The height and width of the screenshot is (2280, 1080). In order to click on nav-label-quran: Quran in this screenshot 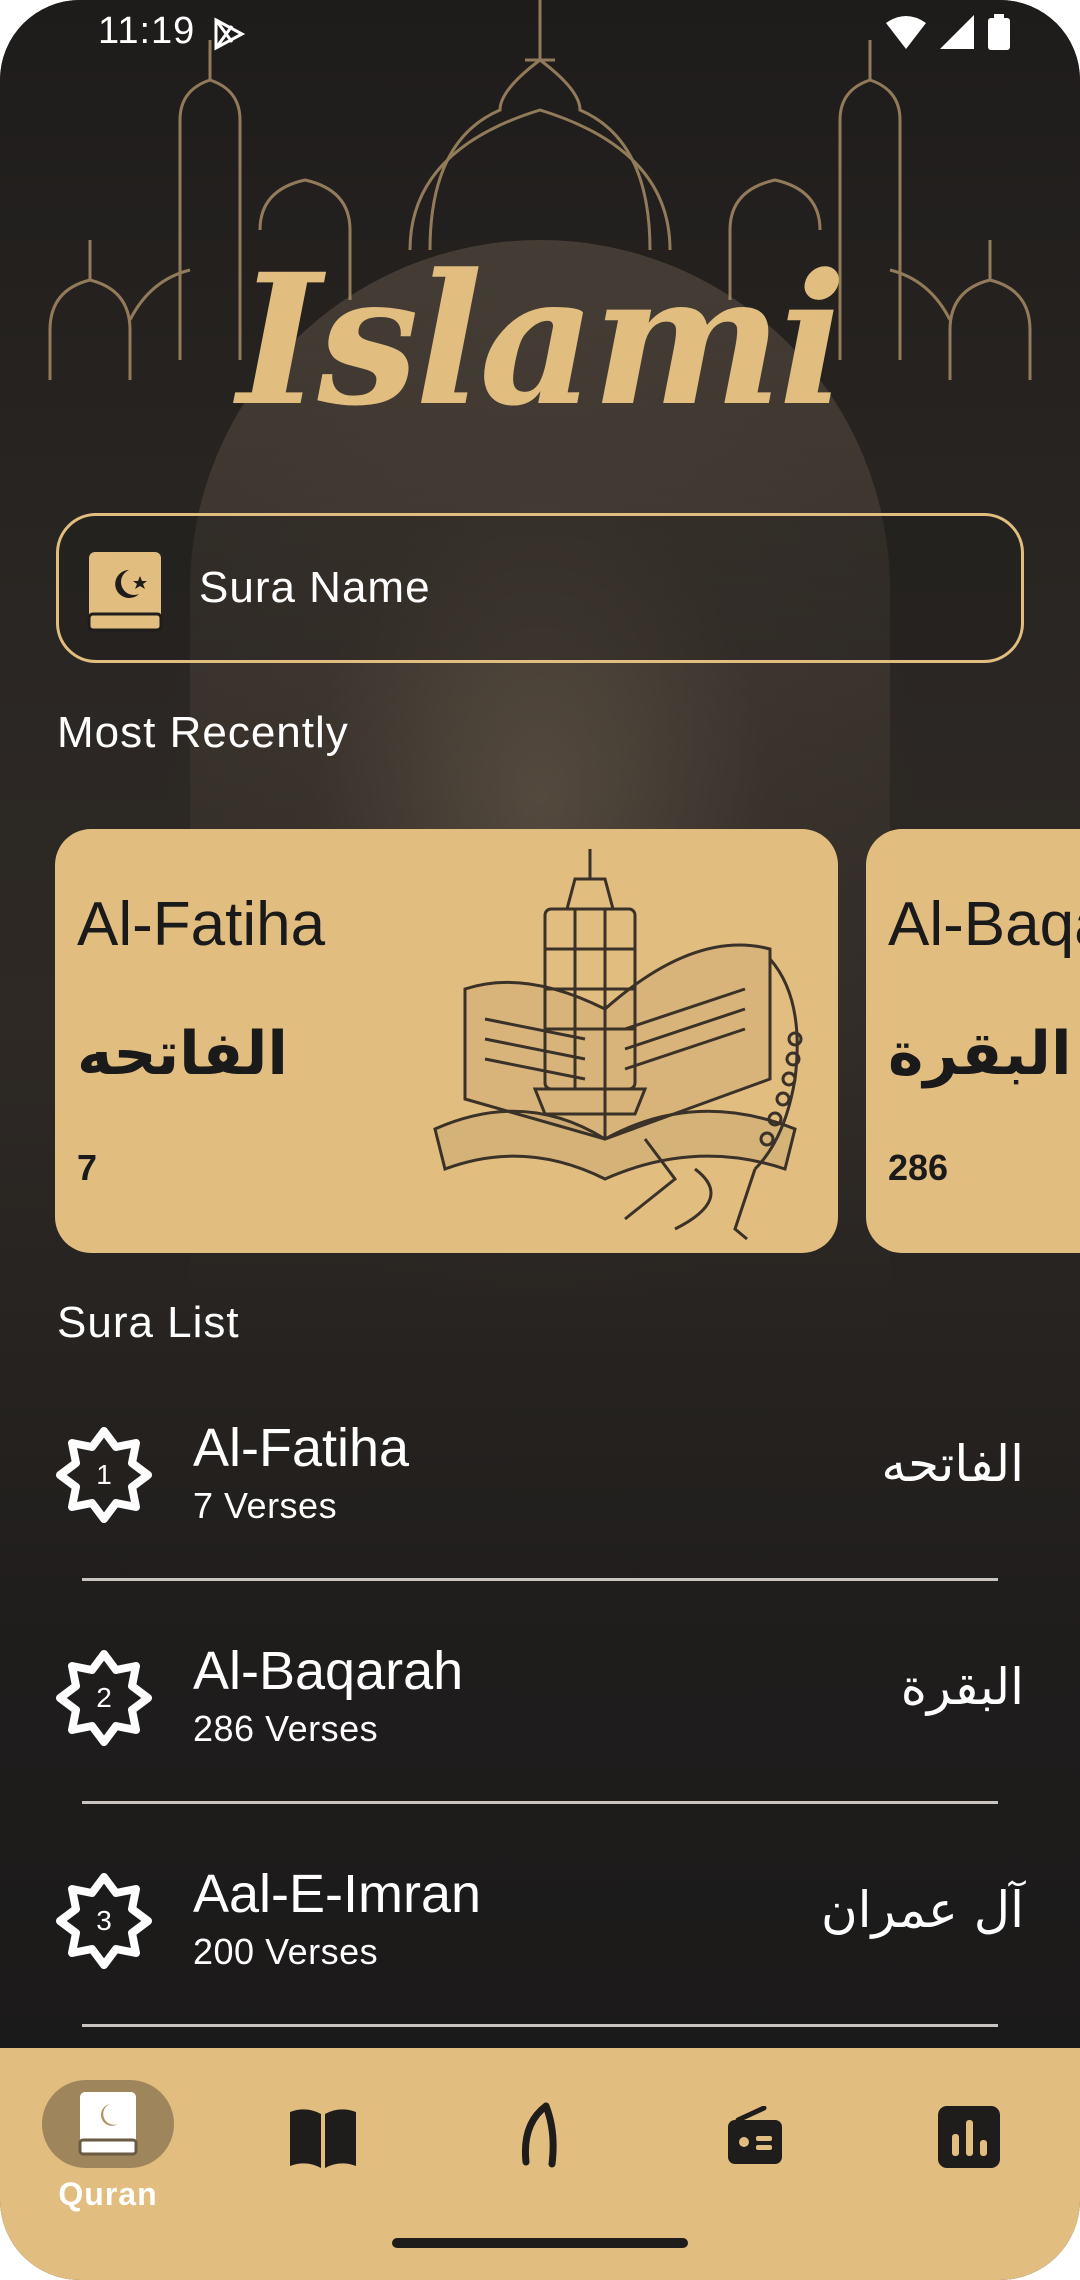, I will do `click(108, 2194)`.